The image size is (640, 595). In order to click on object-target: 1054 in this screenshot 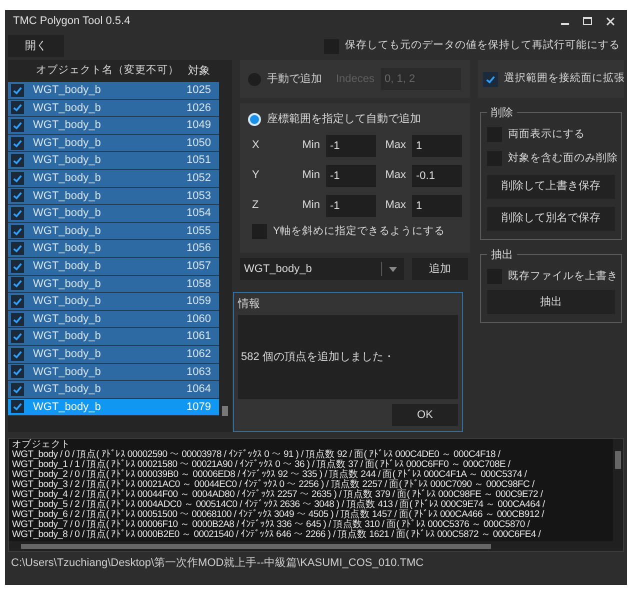, I will do `click(198, 214)`.